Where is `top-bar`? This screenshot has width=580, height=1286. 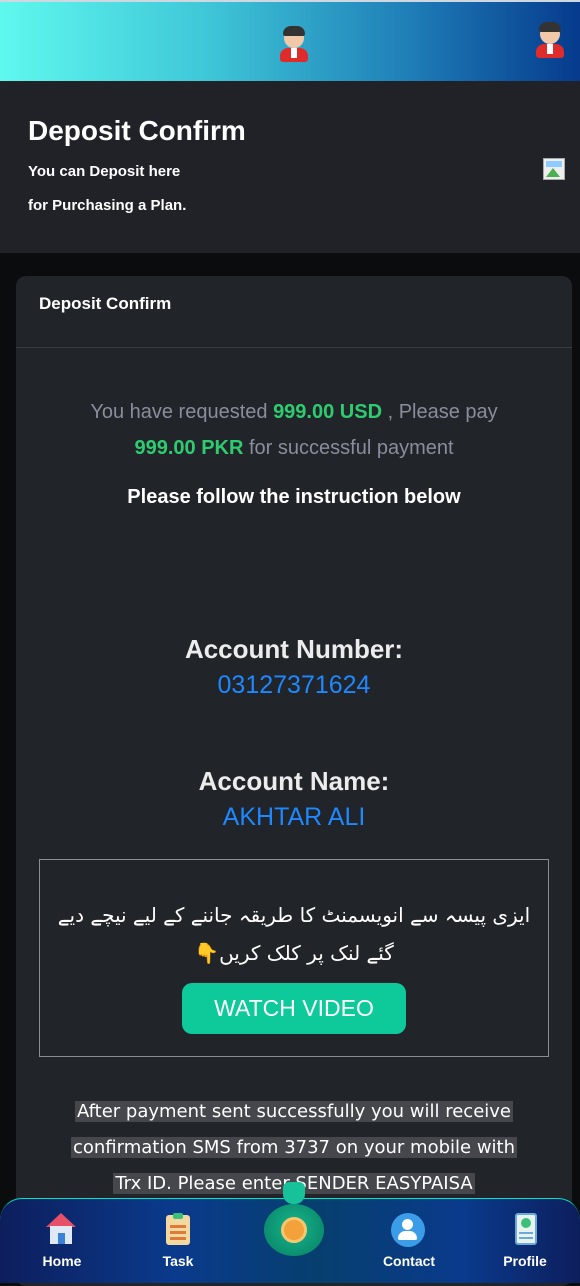 top-bar is located at coordinates (290, 40).